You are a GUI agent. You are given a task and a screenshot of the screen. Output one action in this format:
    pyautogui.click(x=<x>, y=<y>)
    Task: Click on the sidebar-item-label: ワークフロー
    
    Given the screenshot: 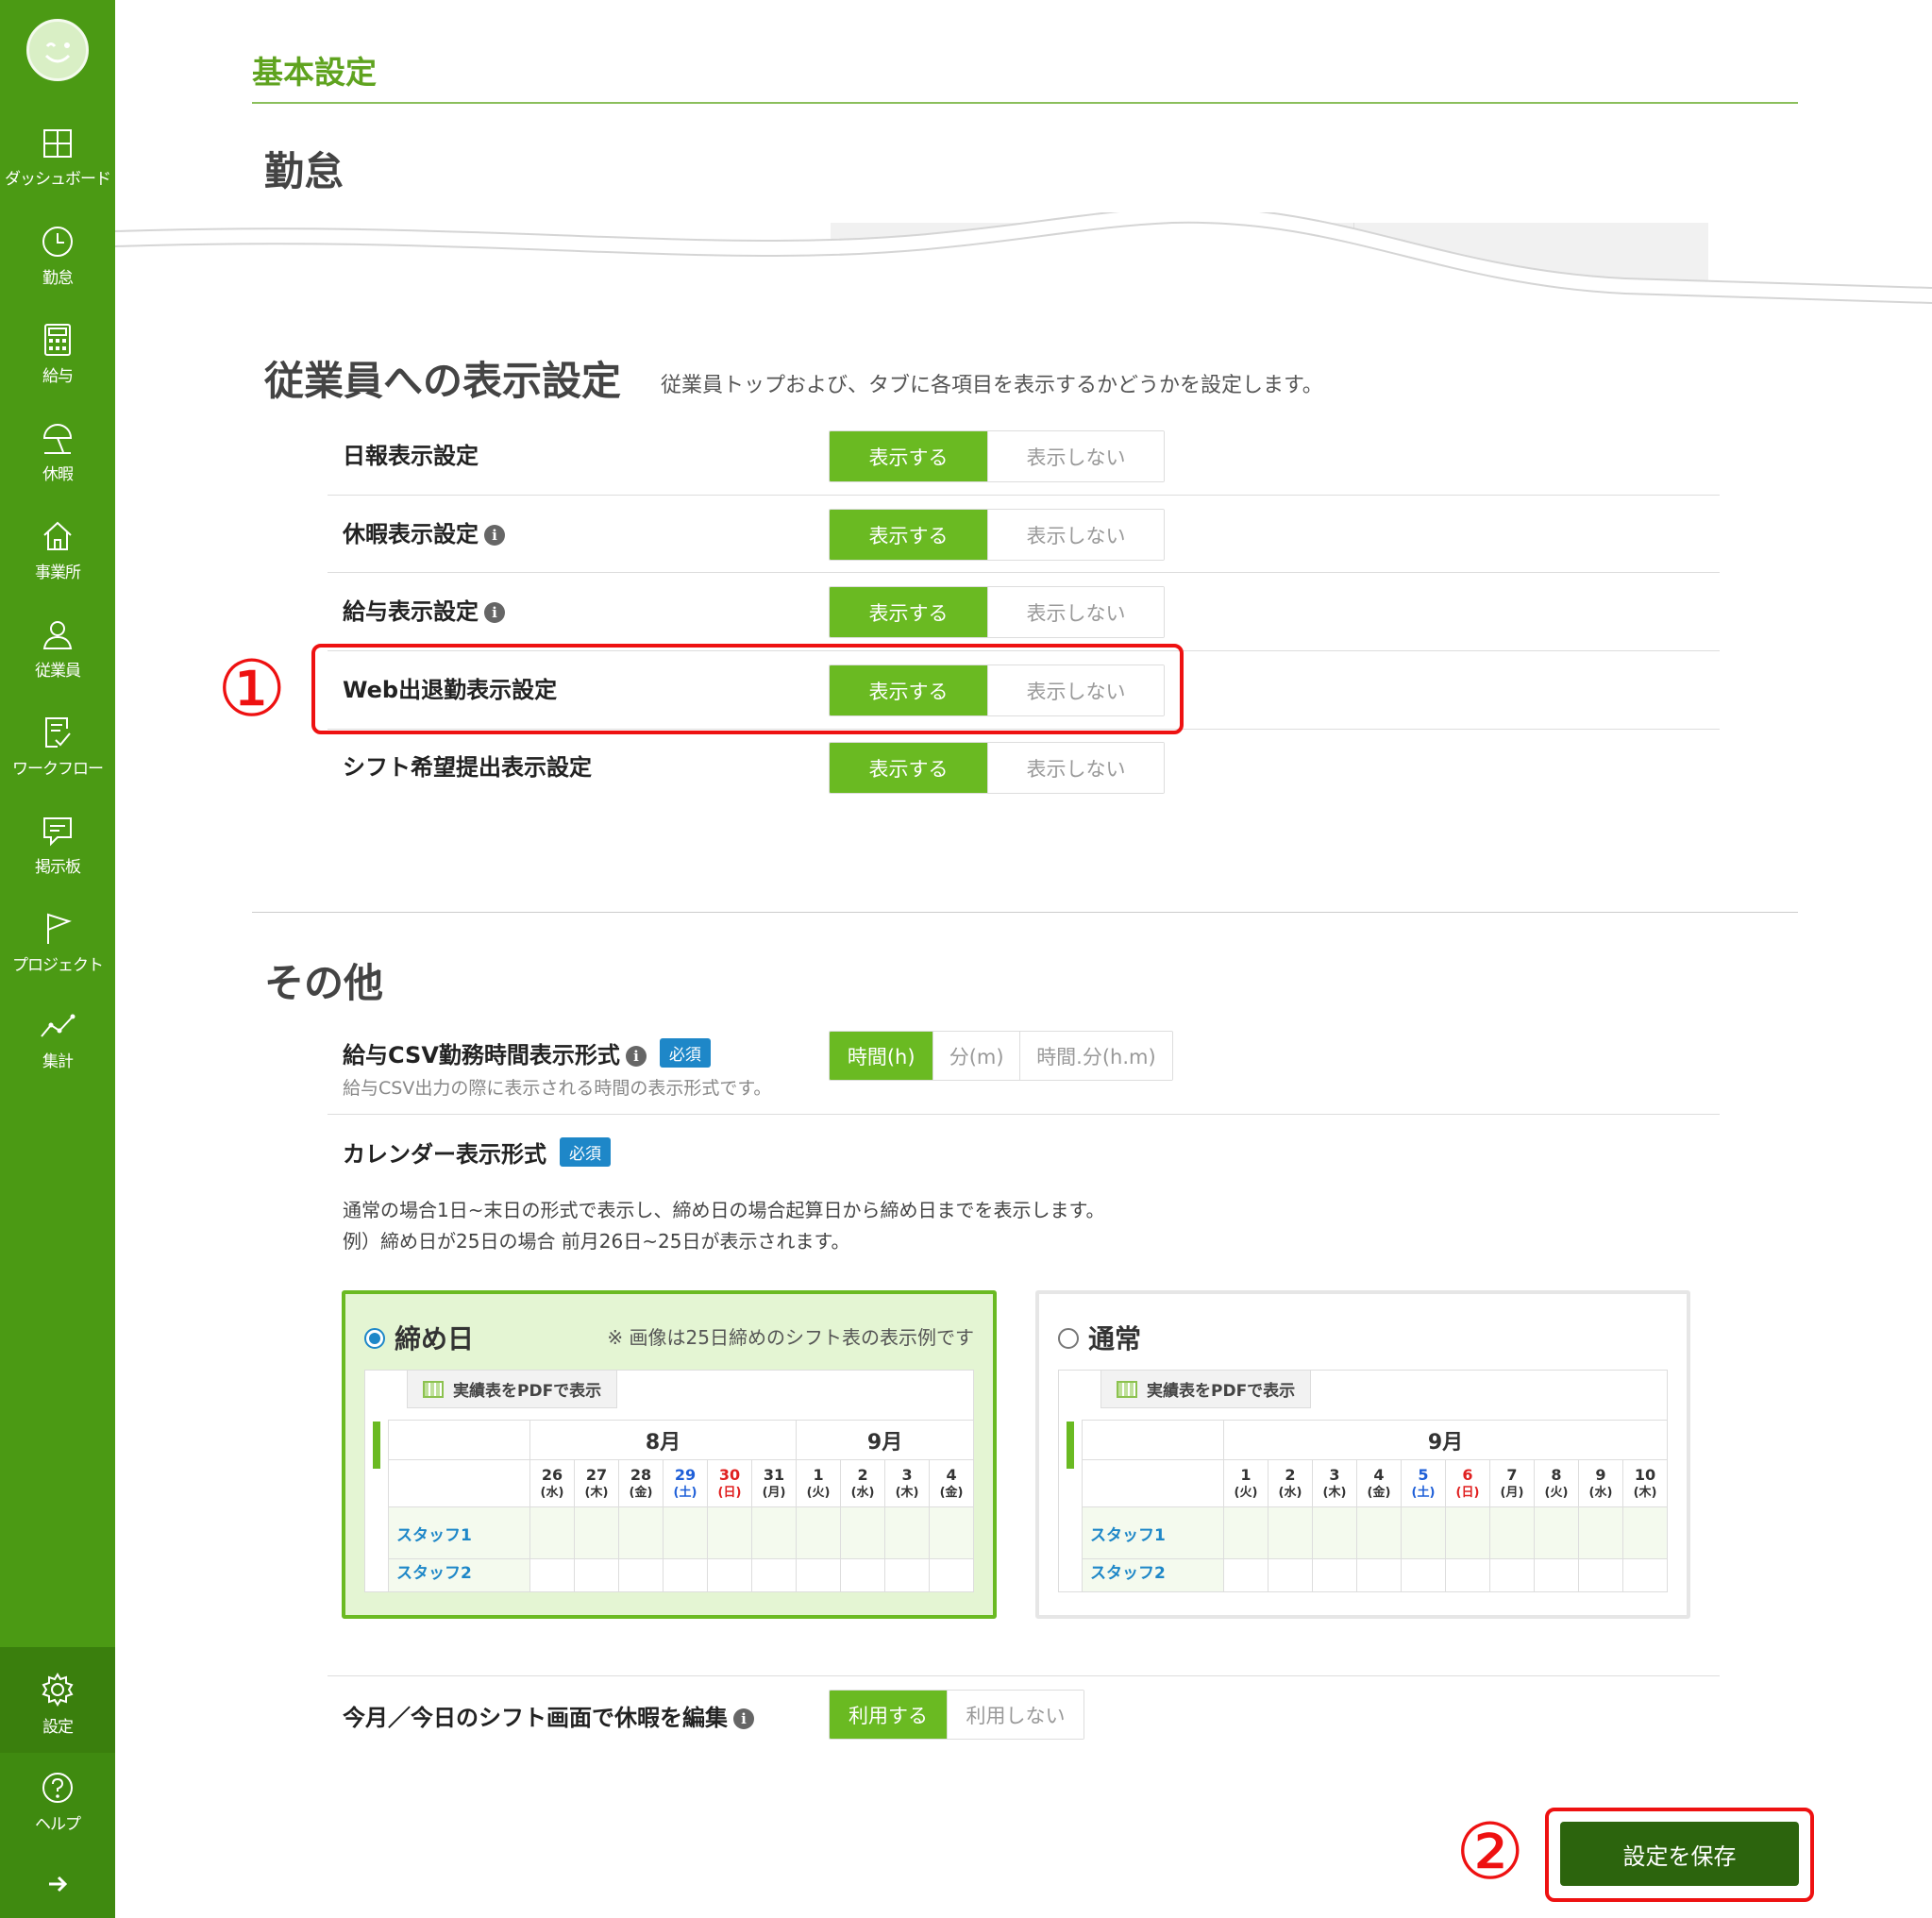 What is the action you would take?
    pyautogui.click(x=58, y=770)
    